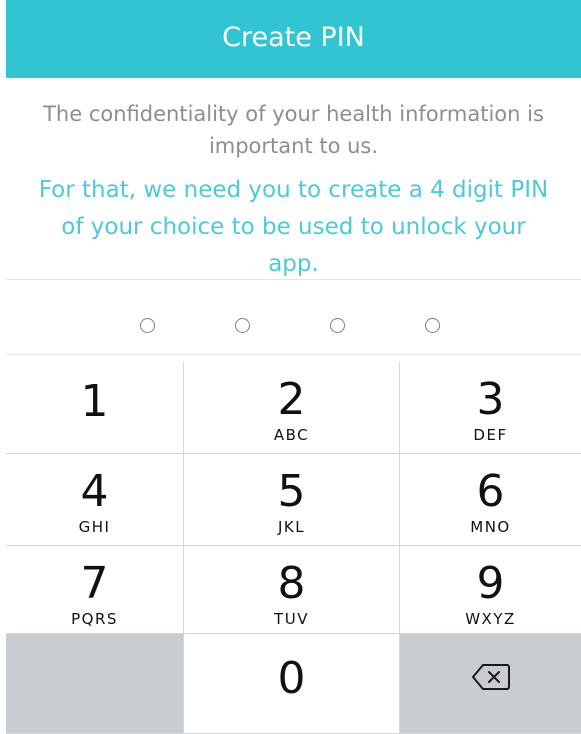 The image size is (581, 734). I want to click on backspace-icon, so click(491, 679).